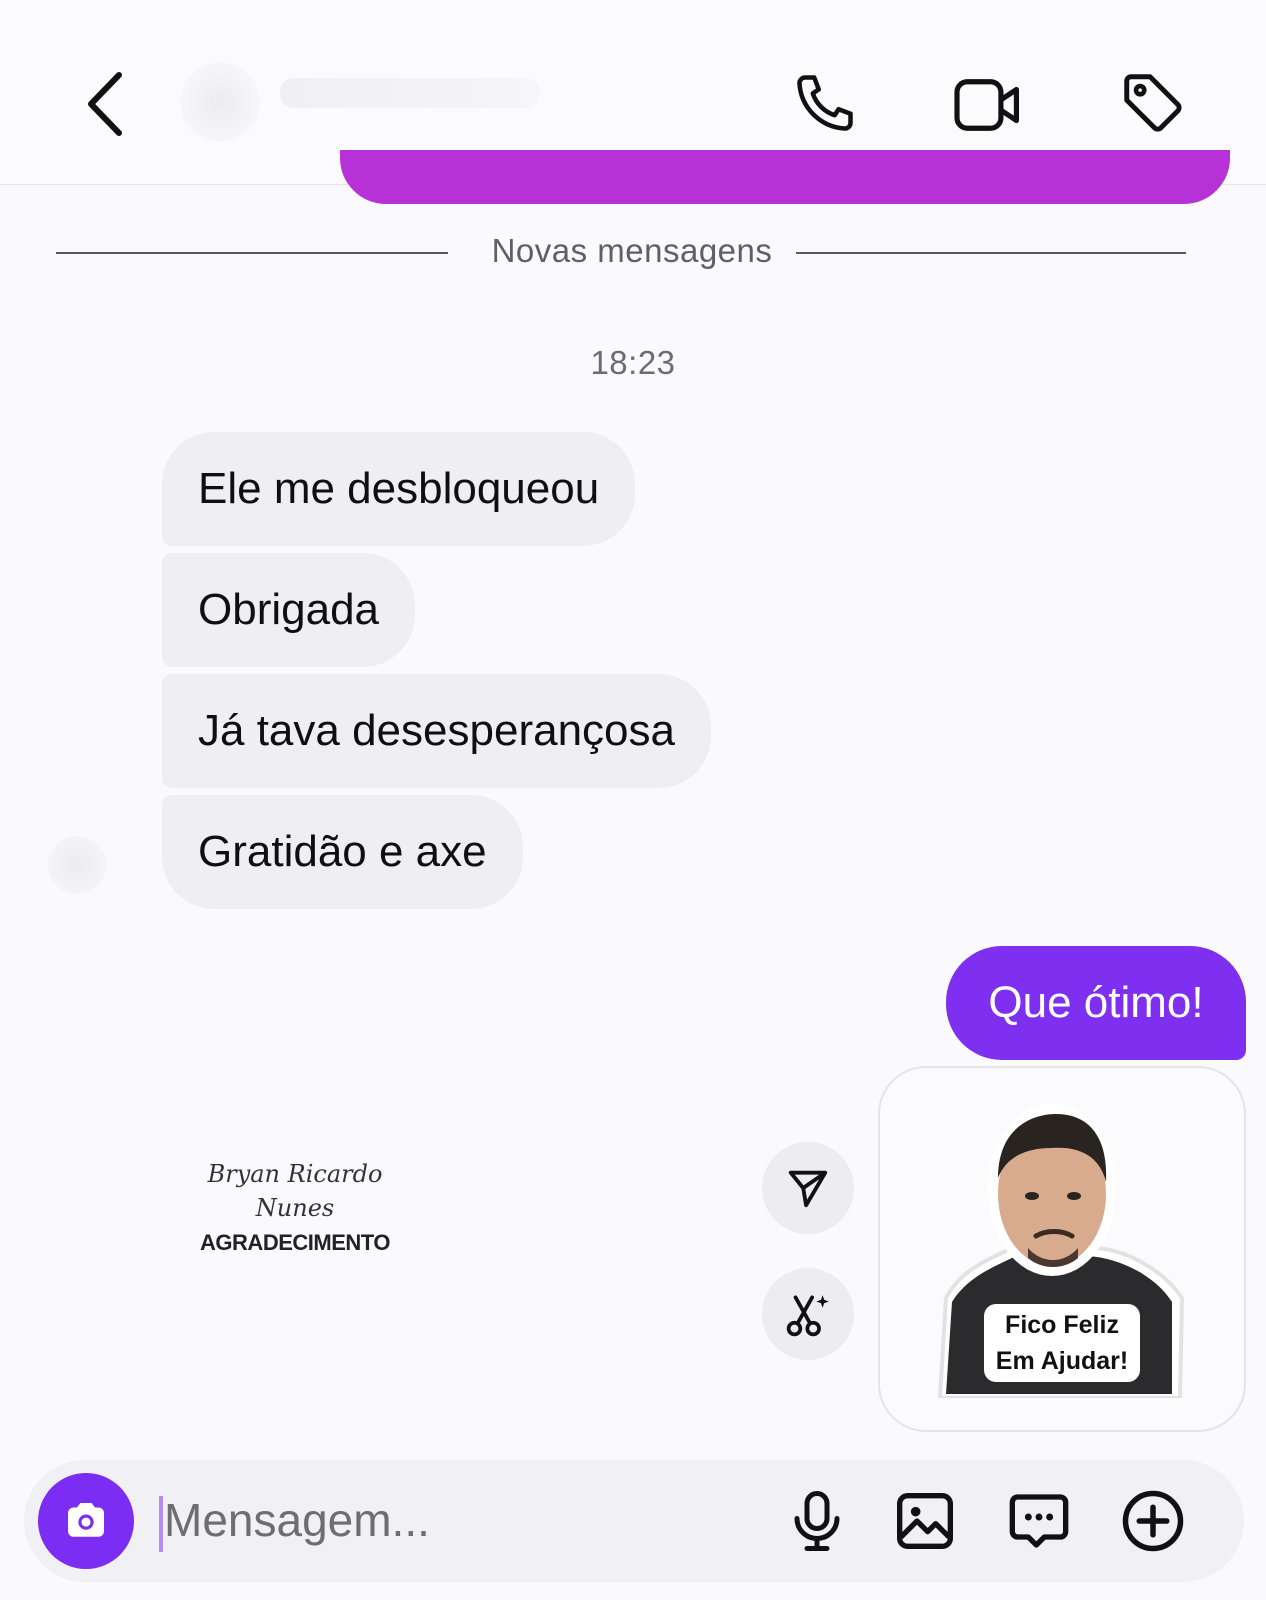  Describe the element at coordinates (991, 253) in the screenshot. I see `divider-right` at that location.